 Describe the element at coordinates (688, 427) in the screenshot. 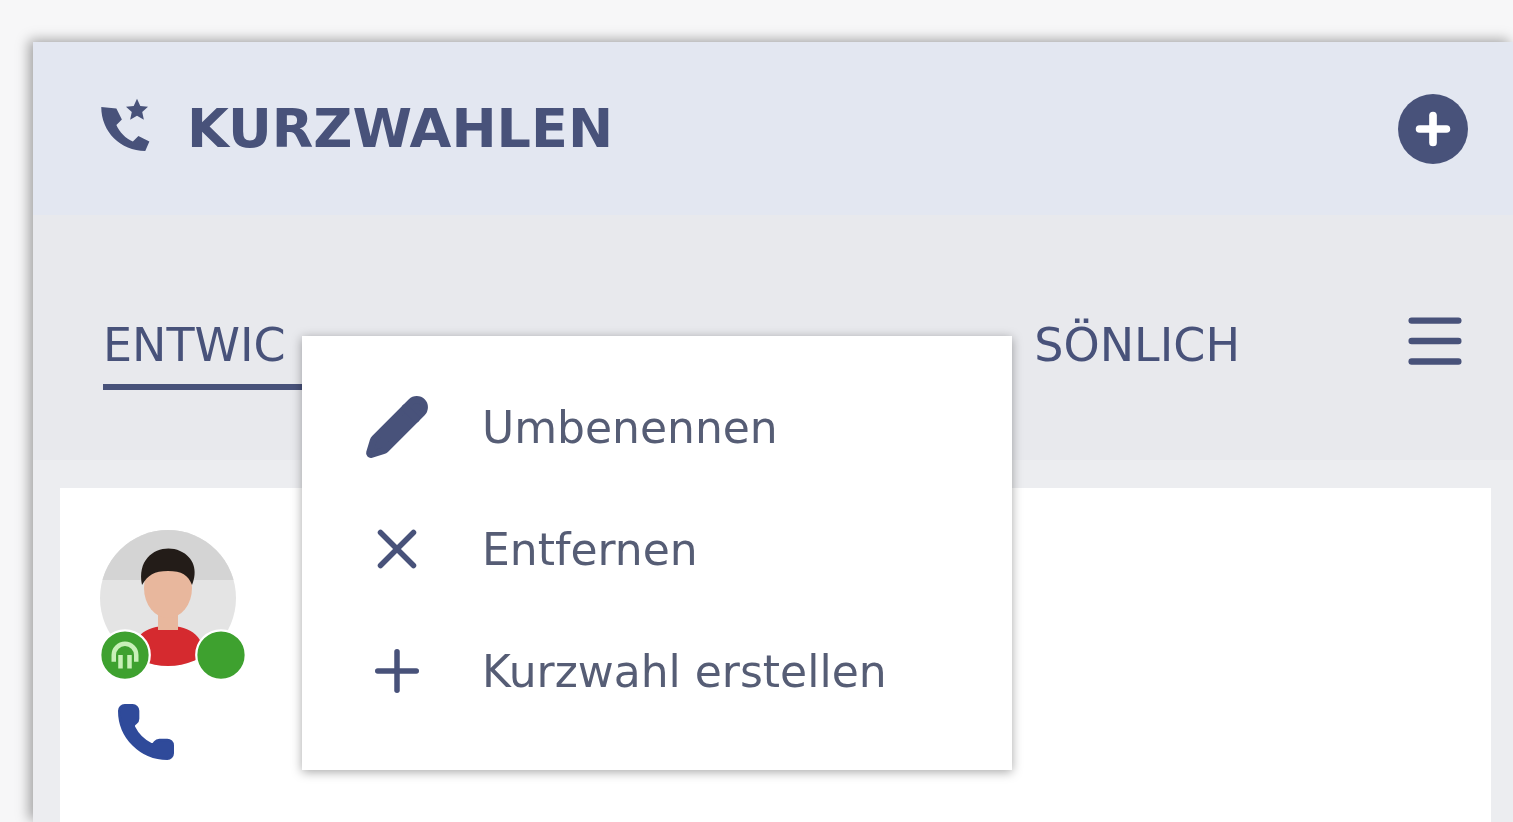

I see `menu-item: Umbenennen` at that location.